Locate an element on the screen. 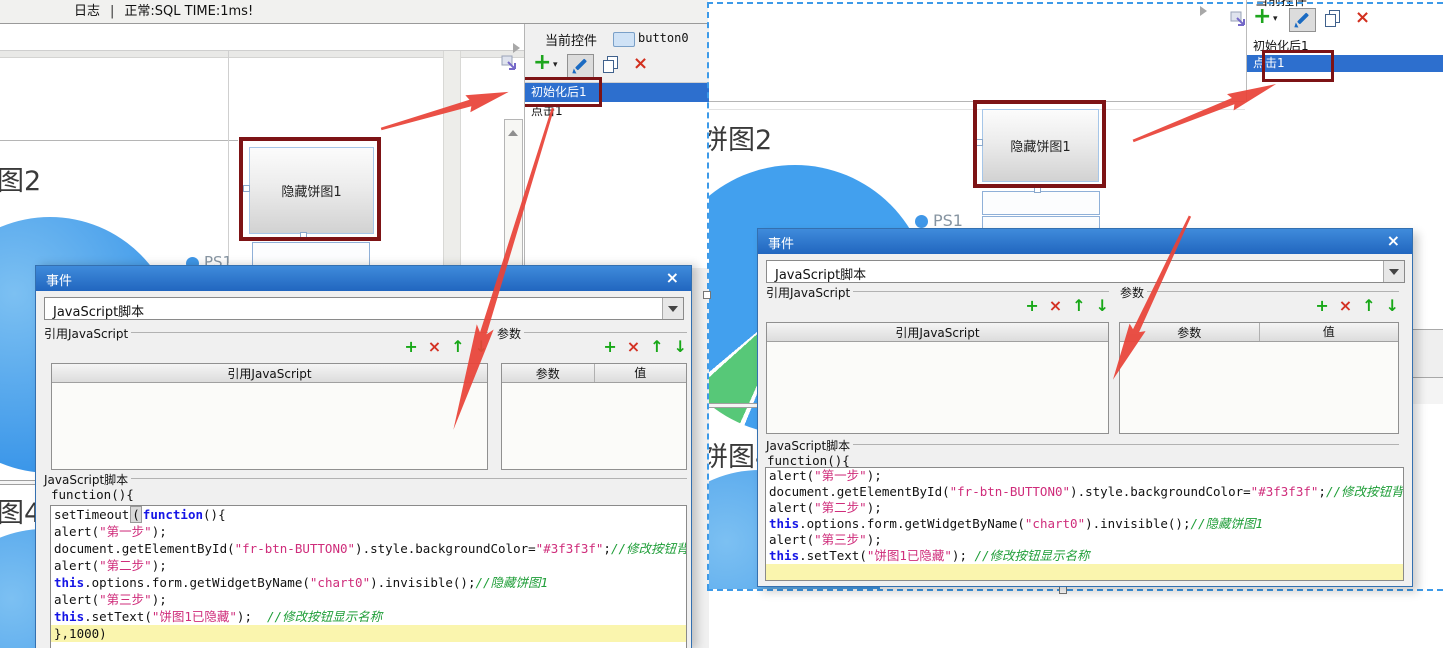  code-line: this.setText("饼图1已隐藏"); //修改按钮显示名称 is located at coordinates (929, 555).